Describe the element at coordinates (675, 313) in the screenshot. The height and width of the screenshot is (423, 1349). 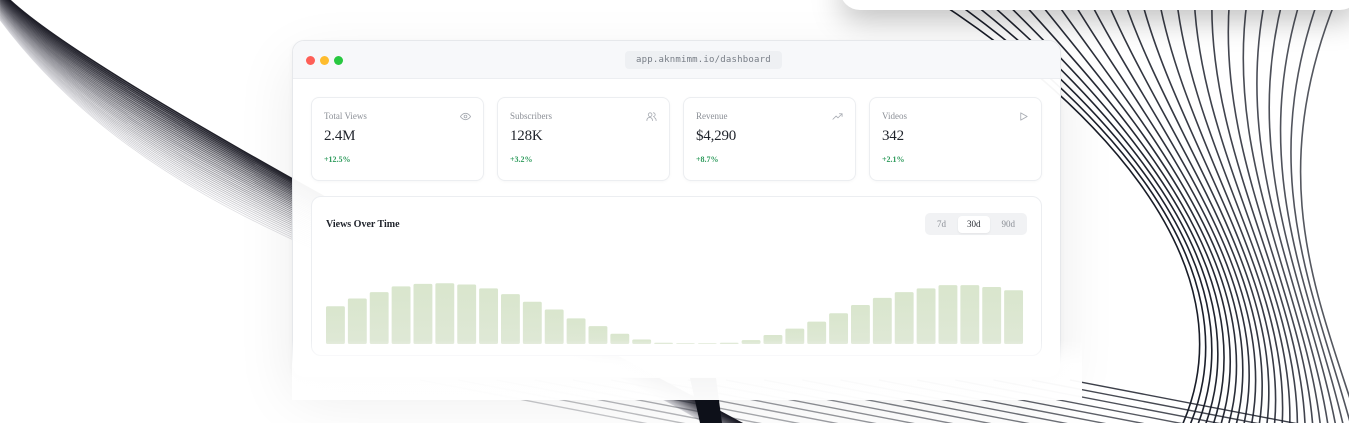
I see `views-bar-chart` at that location.